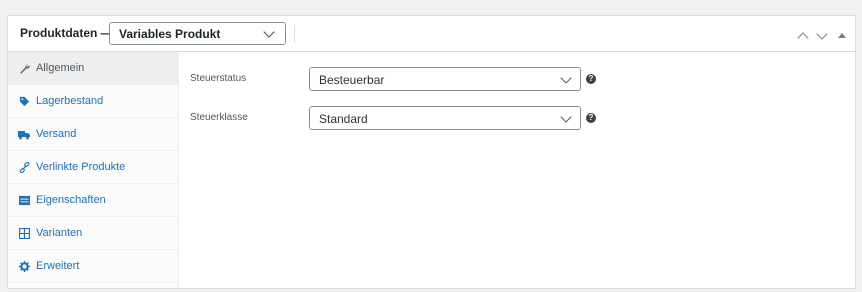 The image size is (862, 292). Describe the element at coordinates (352, 80) in the screenshot. I see `tax-status-value: Besteuerbar` at that location.